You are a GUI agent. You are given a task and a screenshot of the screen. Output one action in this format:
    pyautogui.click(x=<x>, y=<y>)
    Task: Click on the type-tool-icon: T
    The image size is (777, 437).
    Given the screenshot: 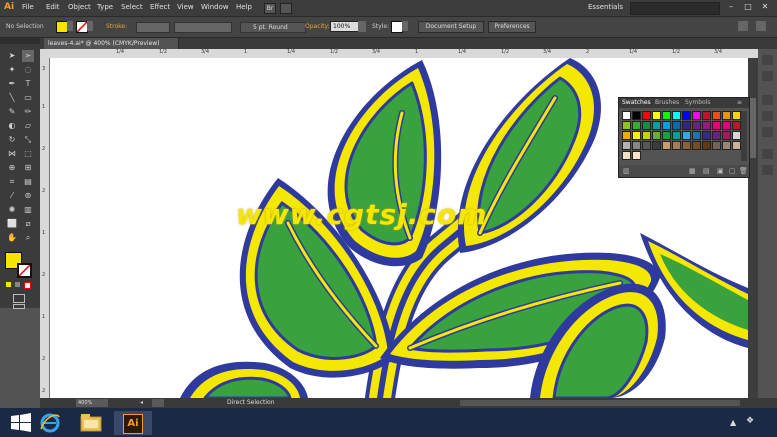 What is the action you would take?
    pyautogui.click(x=28, y=84)
    